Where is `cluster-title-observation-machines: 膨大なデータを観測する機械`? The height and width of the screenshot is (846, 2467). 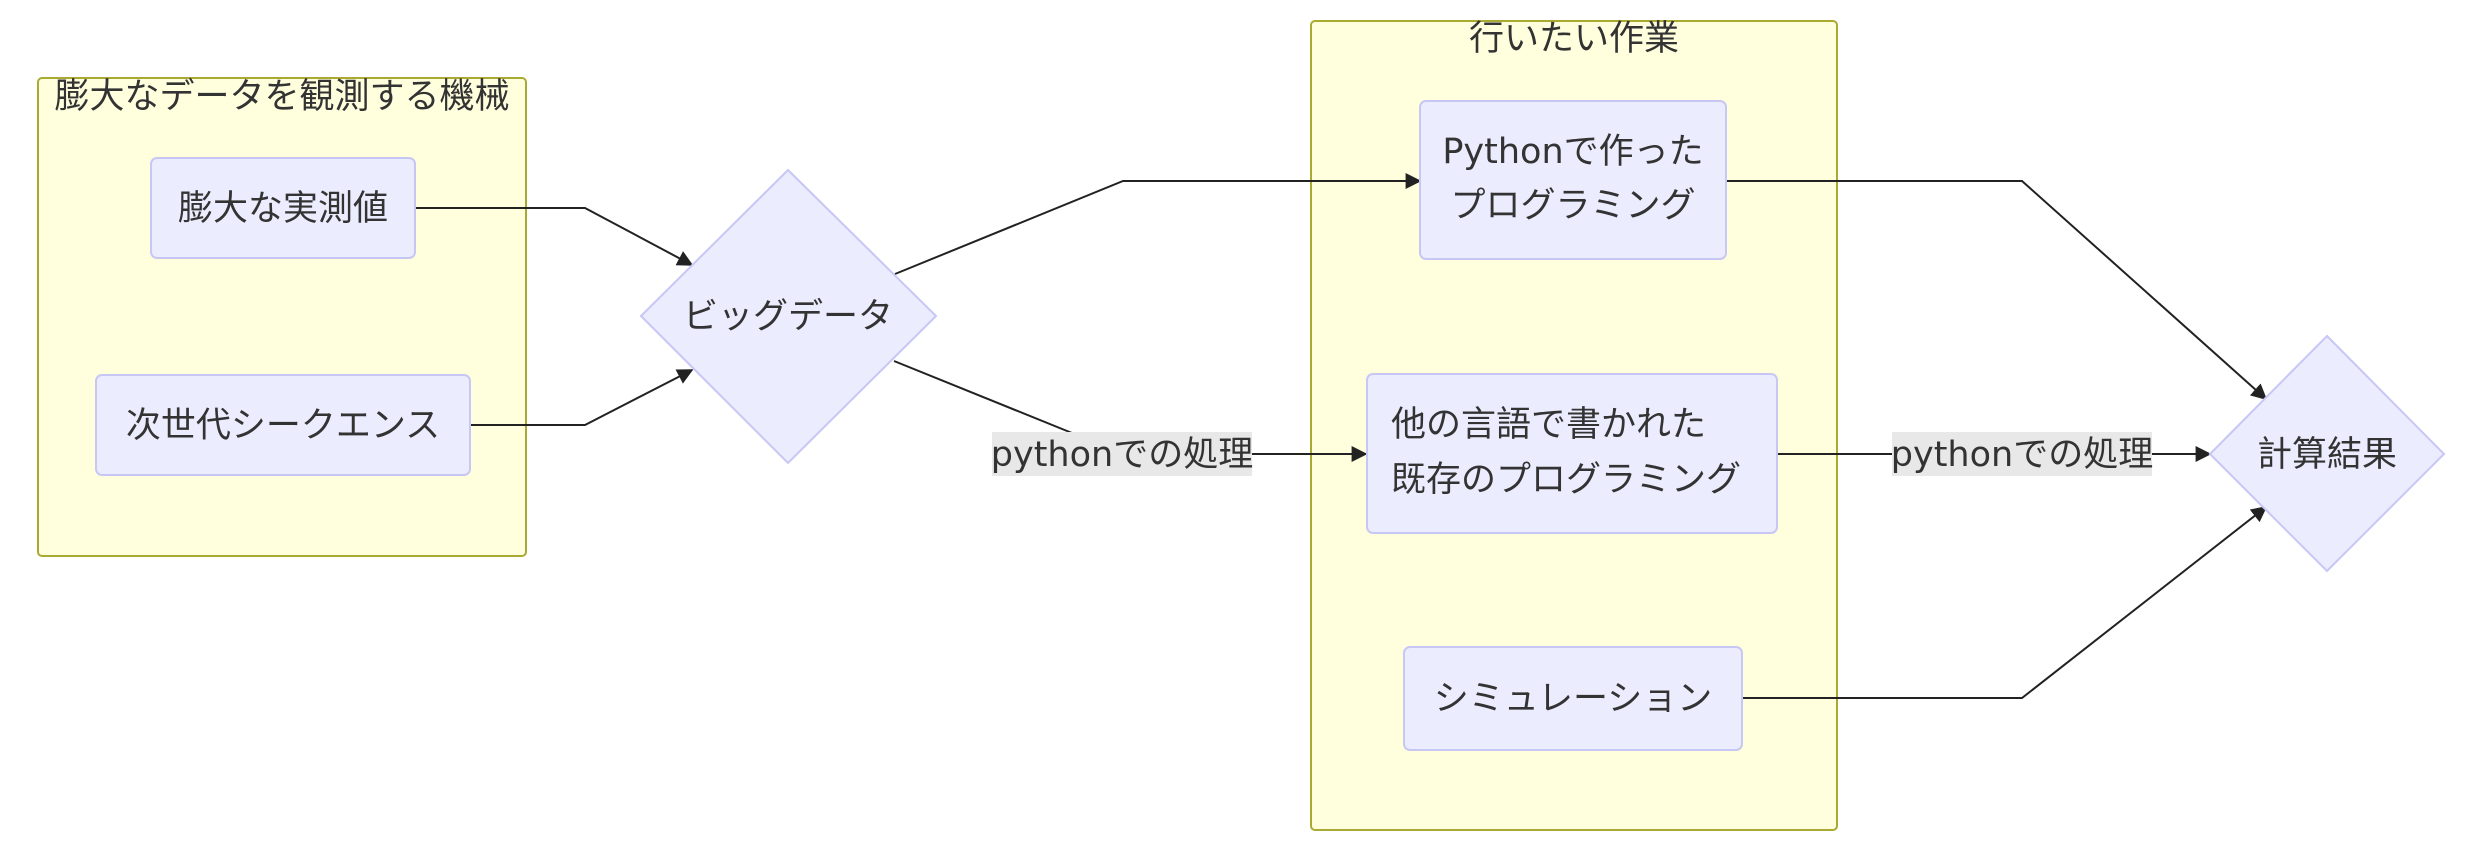 cluster-title-observation-machines: 膨大なデータを観測する機械 is located at coordinates (281, 97).